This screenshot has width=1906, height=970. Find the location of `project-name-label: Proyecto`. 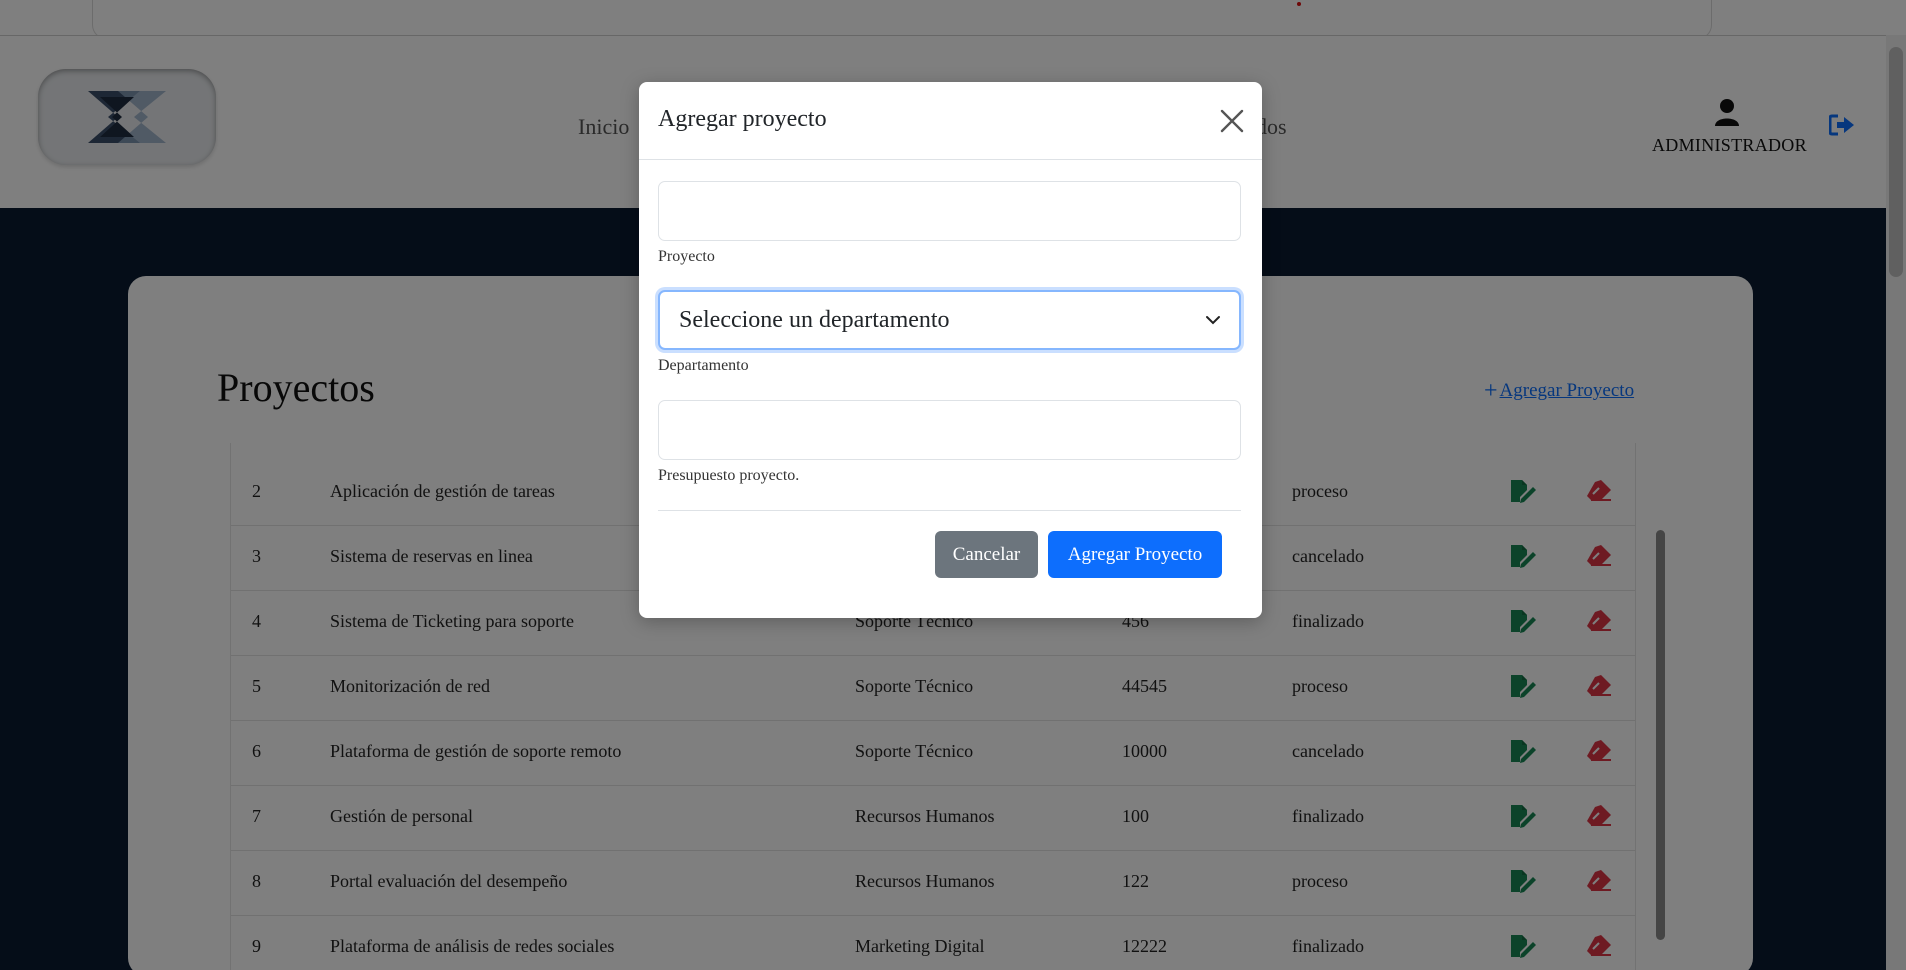

project-name-label: Proyecto is located at coordinates (686, 256).